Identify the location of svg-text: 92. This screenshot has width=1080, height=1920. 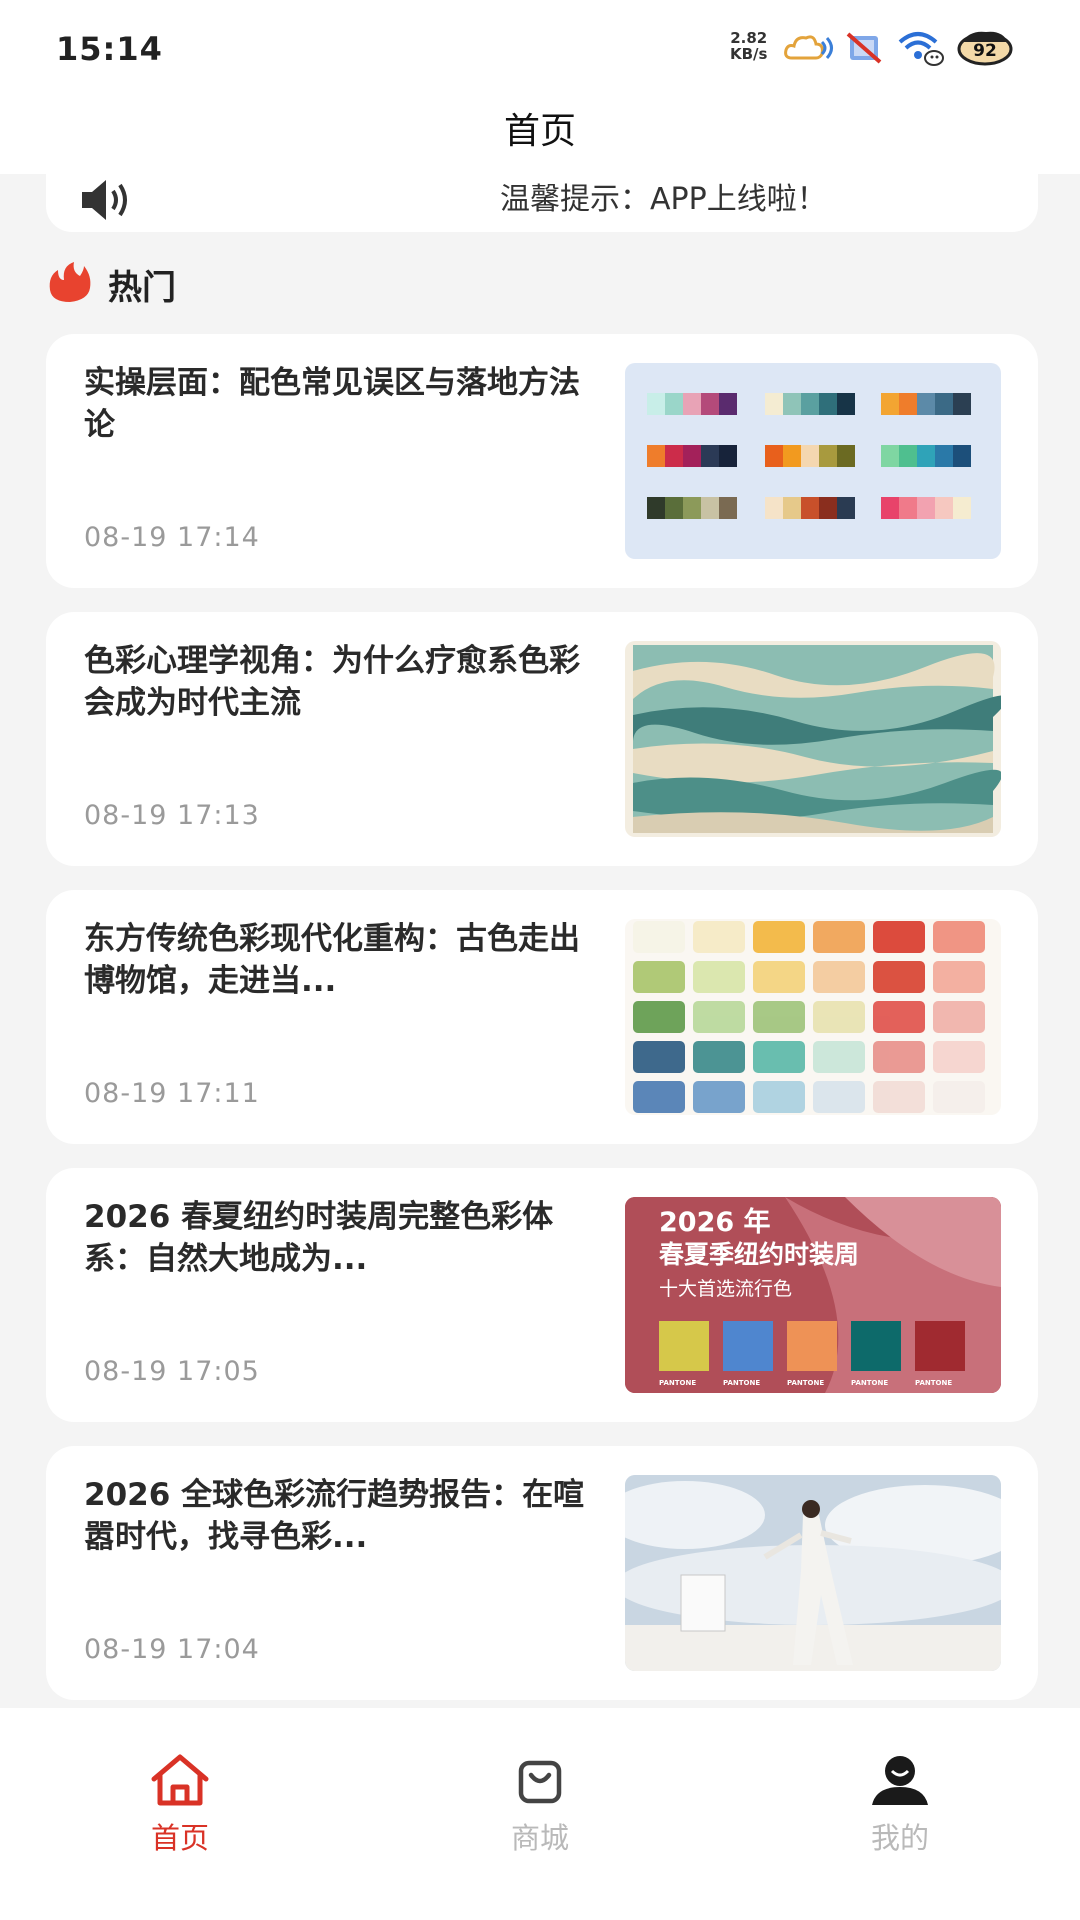
(985, 51).